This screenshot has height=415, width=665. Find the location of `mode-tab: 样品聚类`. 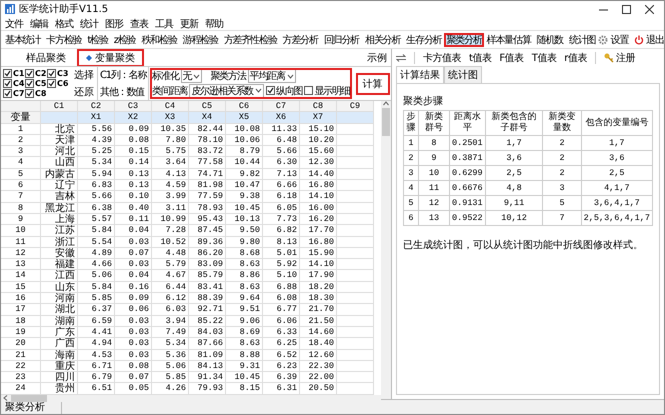

mode-tab: 样品聚类 is located at coordinates (46, 57).